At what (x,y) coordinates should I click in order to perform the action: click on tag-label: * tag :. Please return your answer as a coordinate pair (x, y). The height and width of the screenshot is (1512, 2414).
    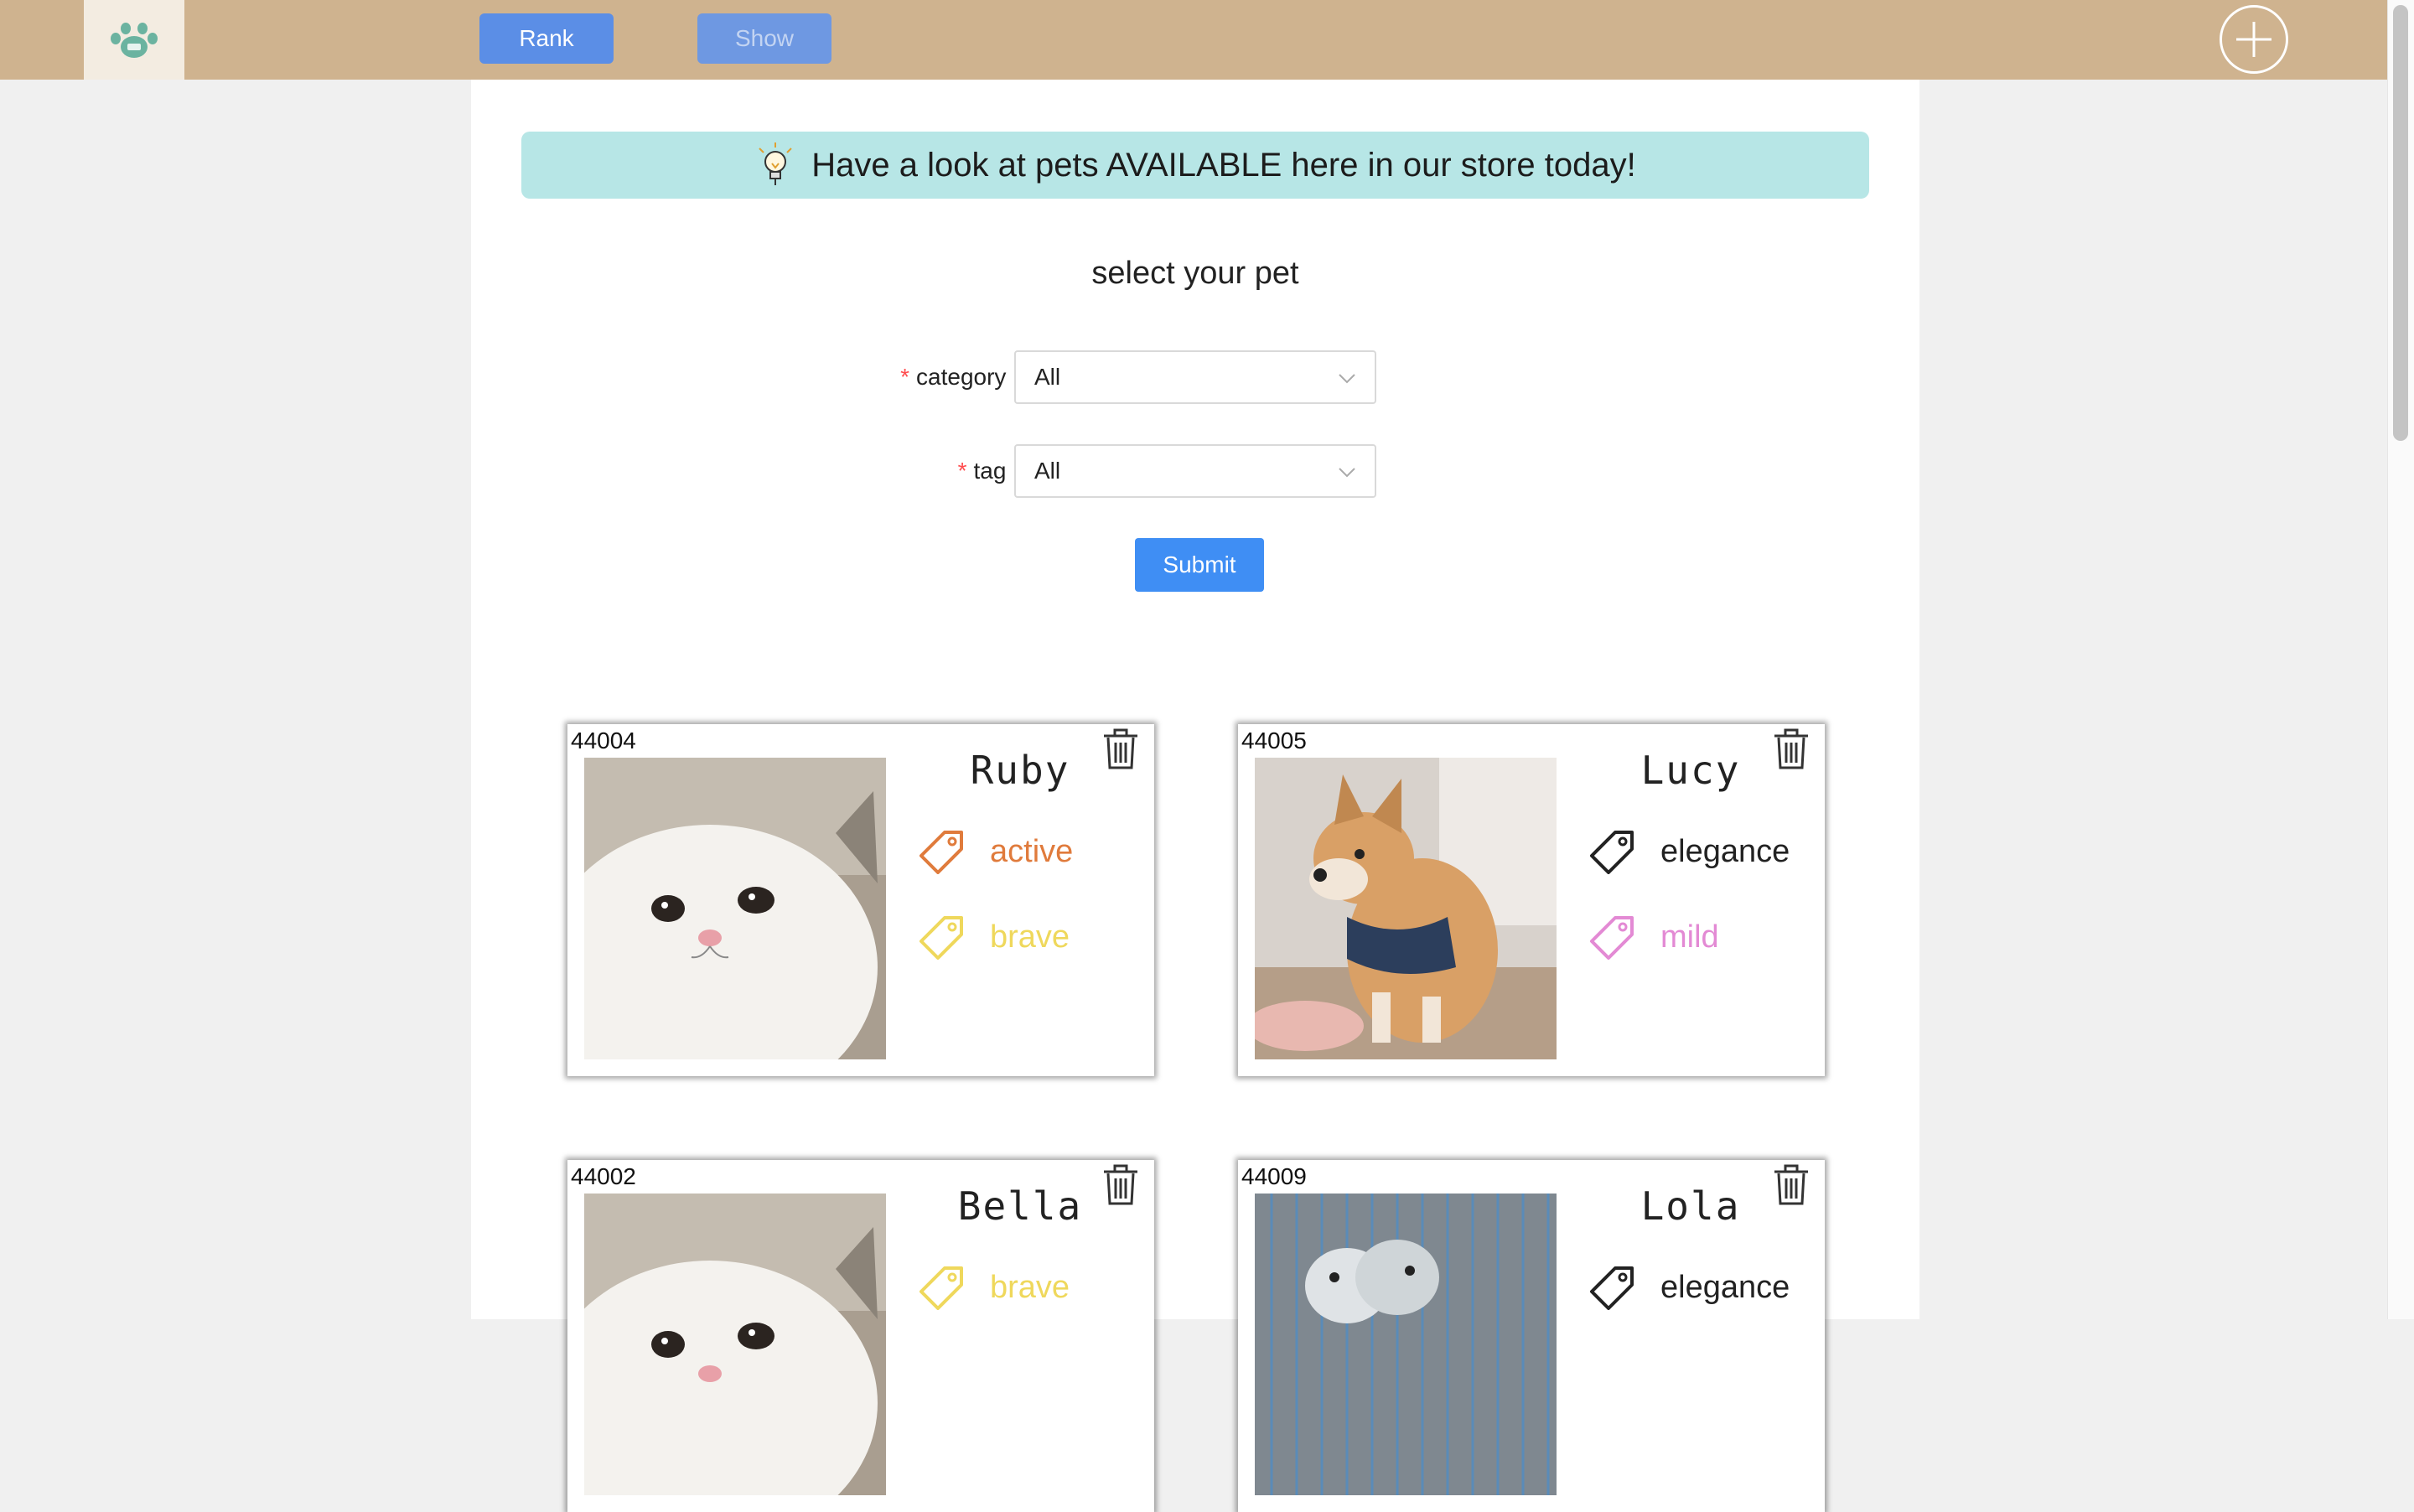
    Looking at the image, I should click on (988, 471).